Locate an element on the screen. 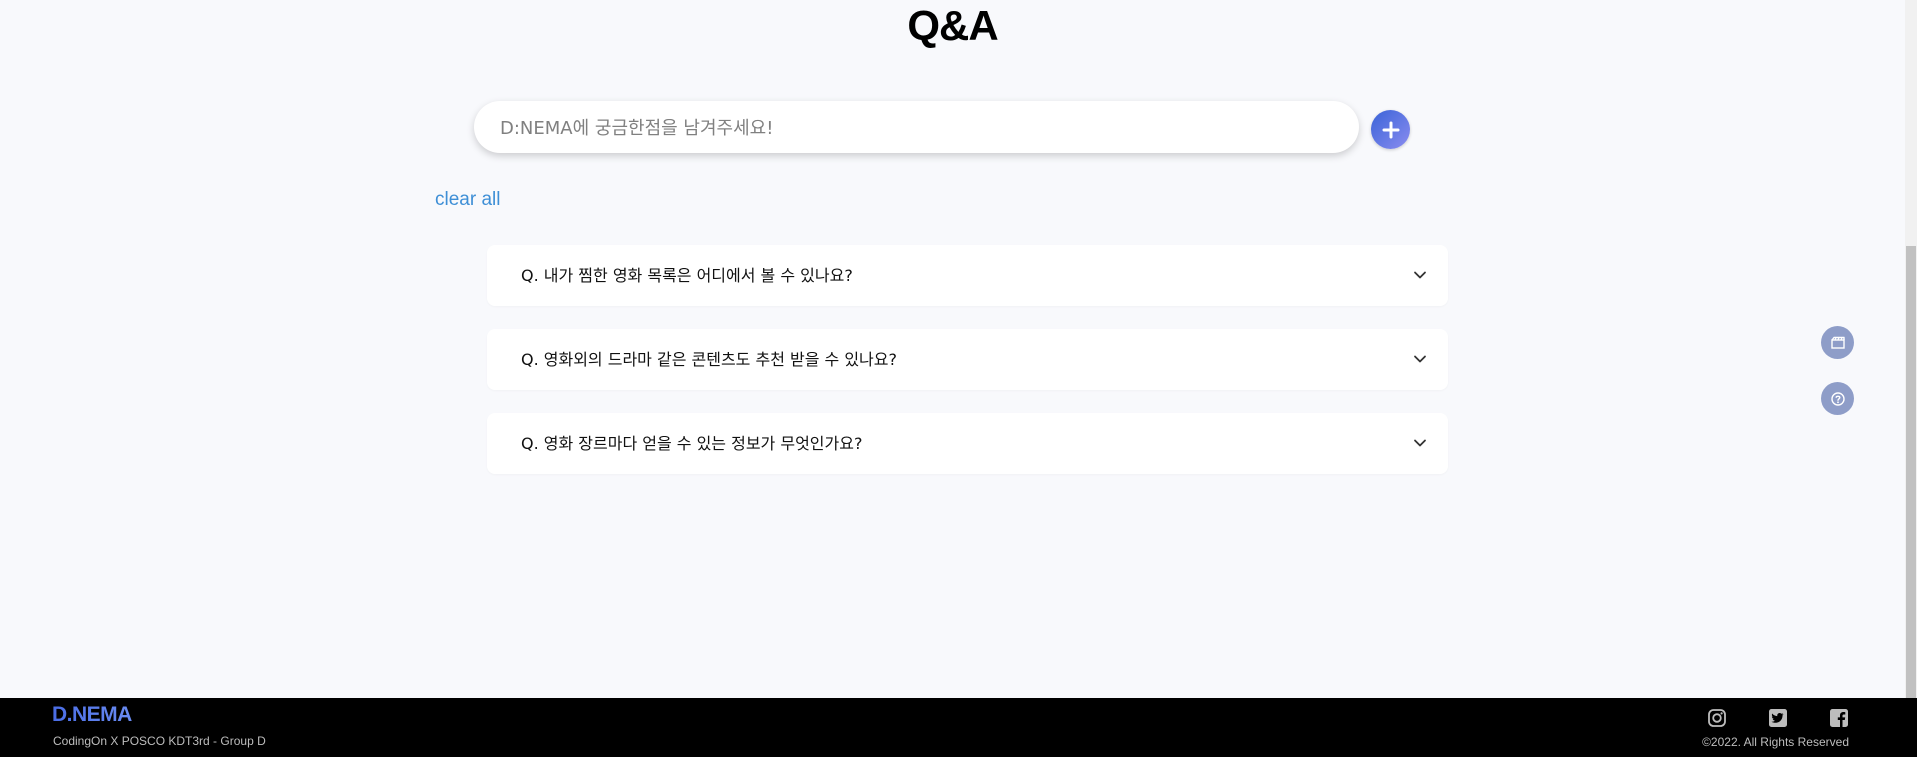  faq-question: Q. 영화외의 드라마 같은 콘텐츠도 추천 받을 수 있나요? is located at coordinates (709, 359).